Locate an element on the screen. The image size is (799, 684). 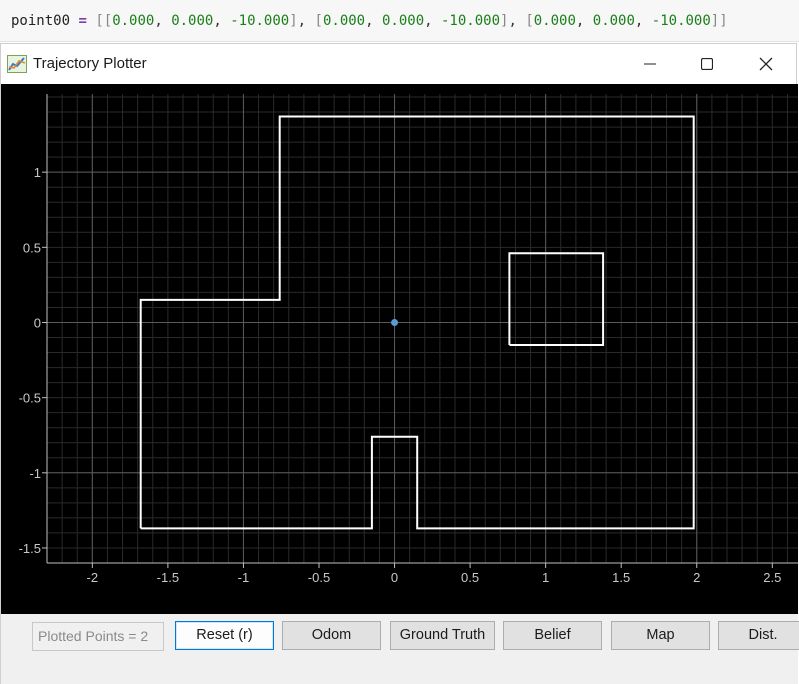
x-tick-label: -0.5 is located at coordinates (319, 577).